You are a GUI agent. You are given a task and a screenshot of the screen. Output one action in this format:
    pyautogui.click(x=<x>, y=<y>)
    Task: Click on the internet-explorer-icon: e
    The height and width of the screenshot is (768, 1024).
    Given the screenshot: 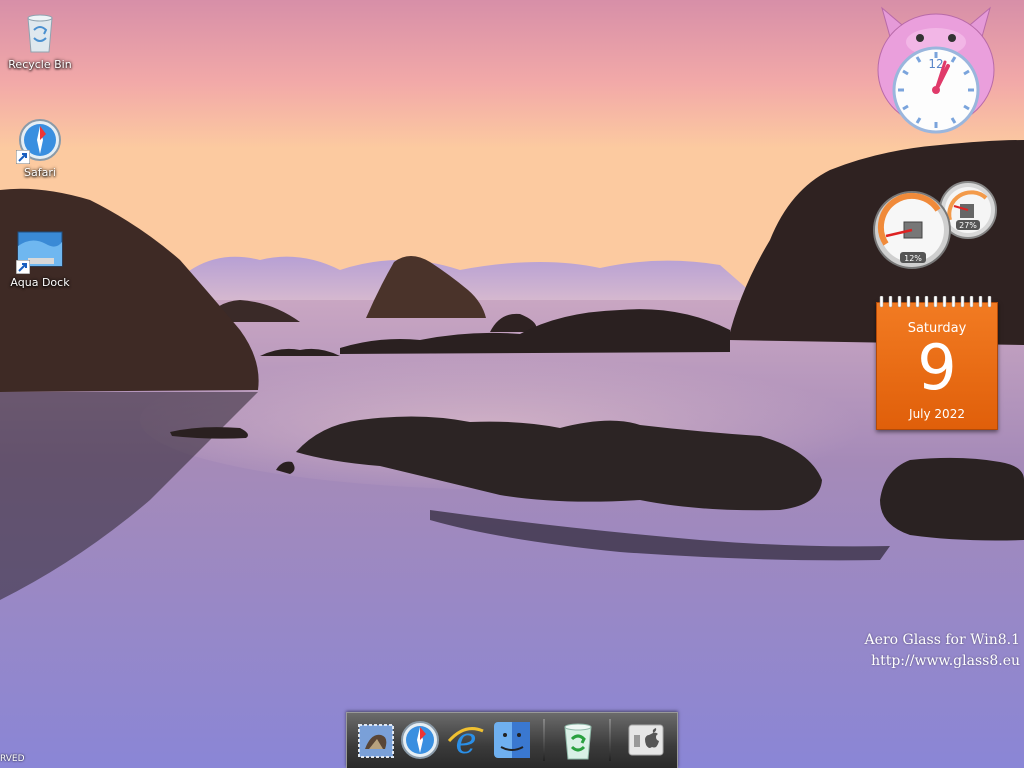 What is the action you would take?
    pyautogui.click(x=465, y=741)
    